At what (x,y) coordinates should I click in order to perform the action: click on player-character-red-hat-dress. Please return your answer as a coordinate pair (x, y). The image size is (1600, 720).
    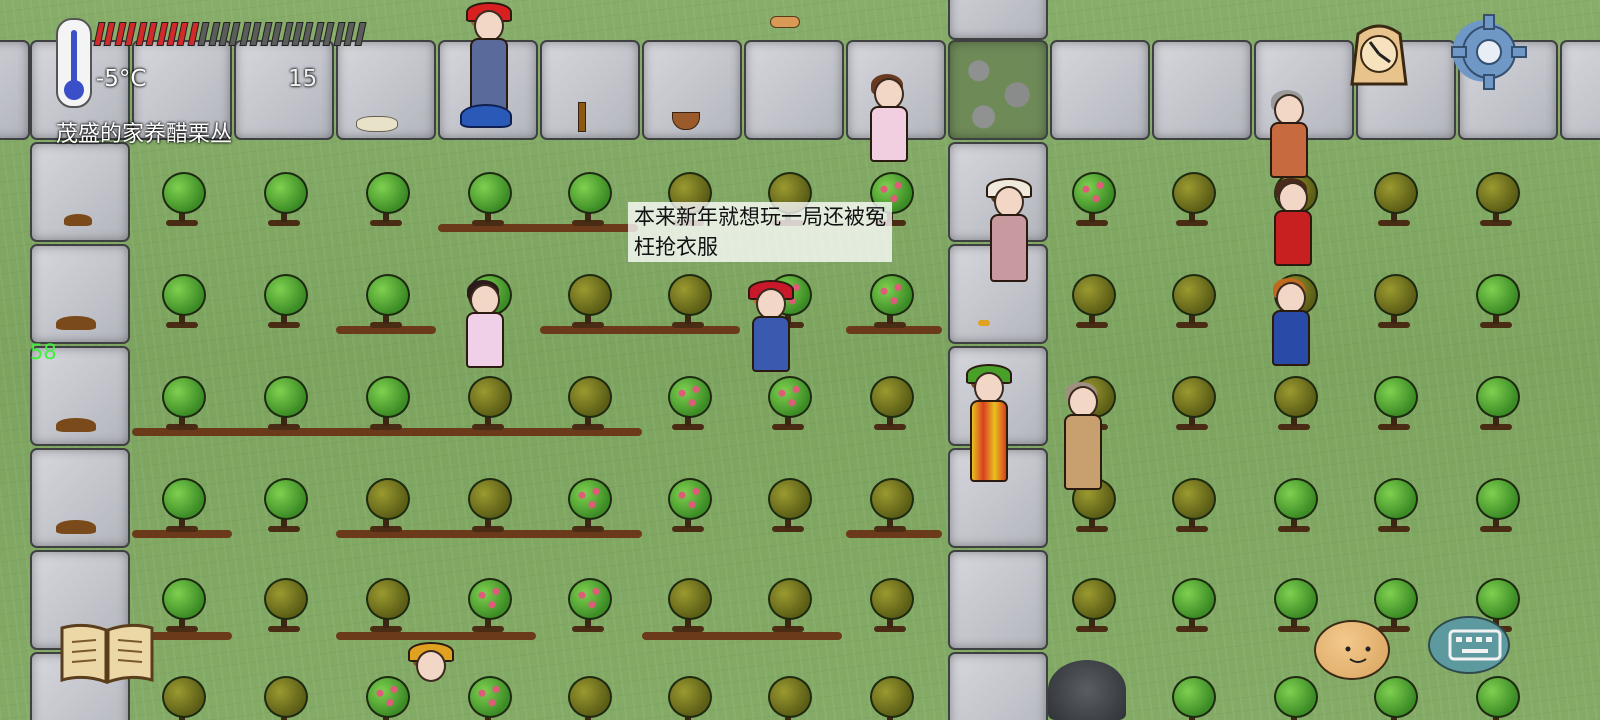
    Looking at the image, I should click on (769, 338).